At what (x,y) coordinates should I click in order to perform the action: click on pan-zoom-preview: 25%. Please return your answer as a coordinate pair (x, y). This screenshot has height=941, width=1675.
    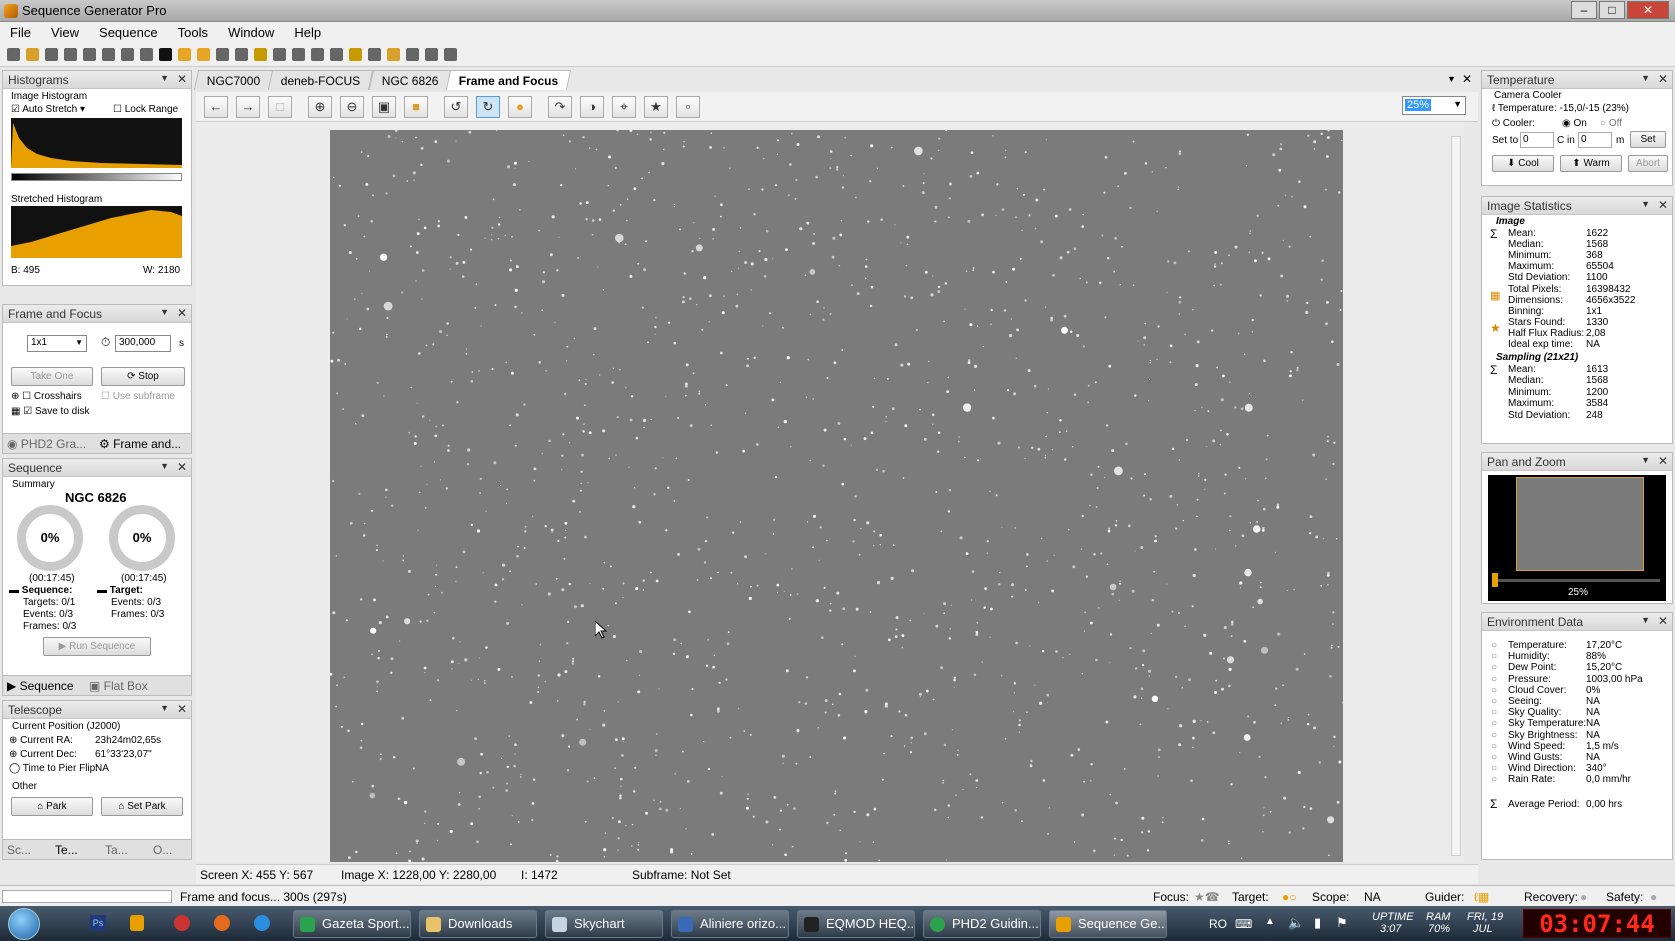
    Looking at the image, I should click on (1577, 538).